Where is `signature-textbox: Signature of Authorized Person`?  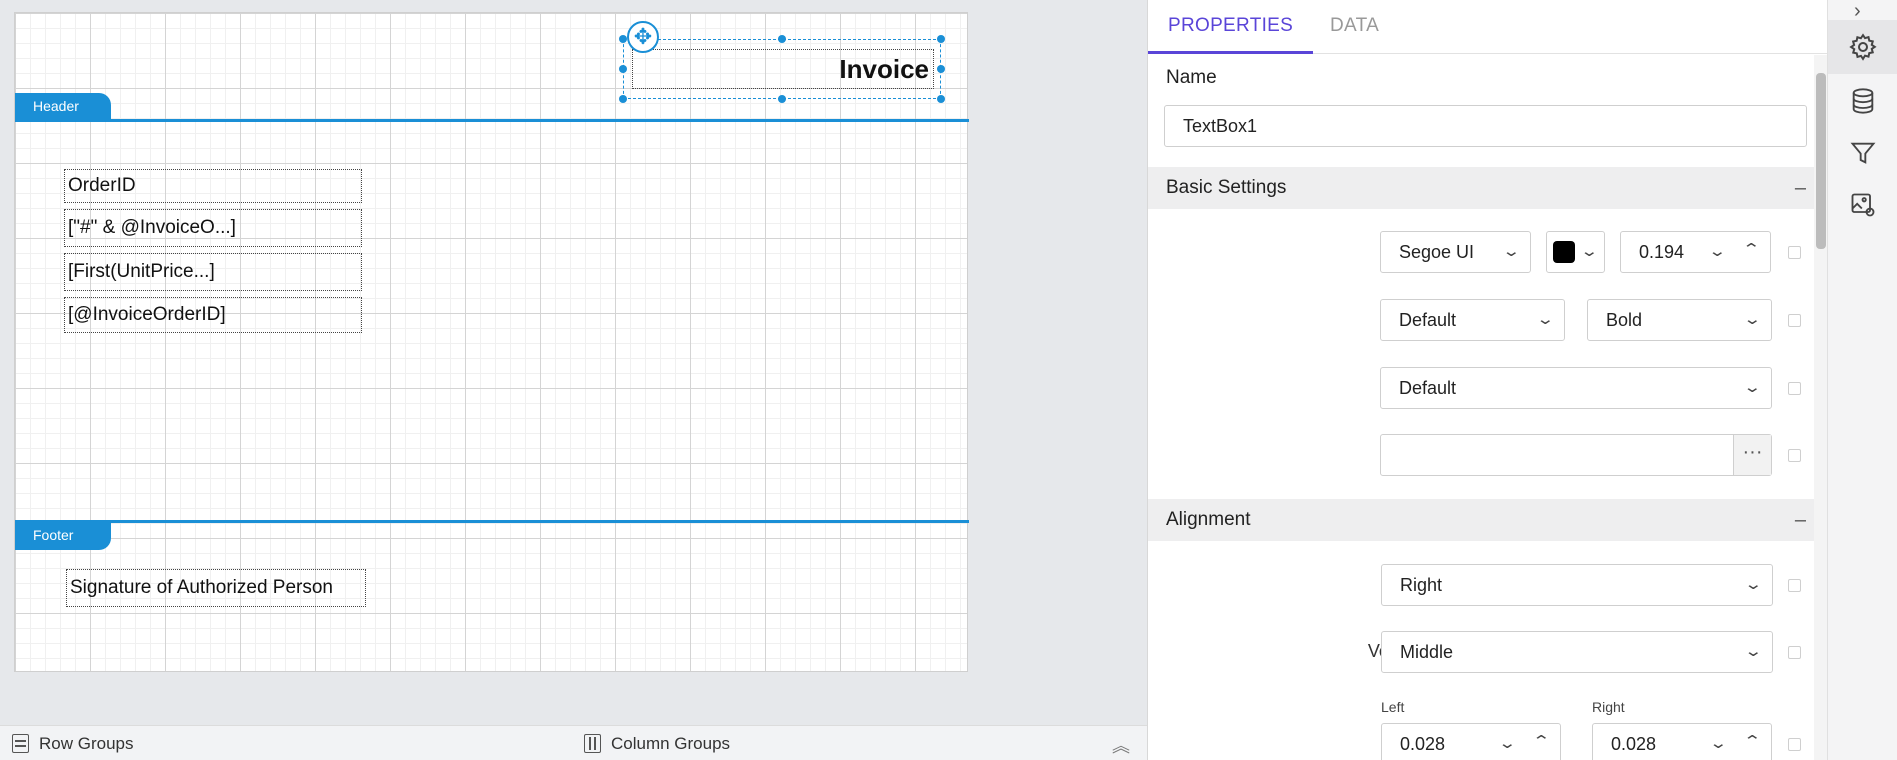
signature-textbox: Signature of Authorized Person is located at coordinates (216, 588).